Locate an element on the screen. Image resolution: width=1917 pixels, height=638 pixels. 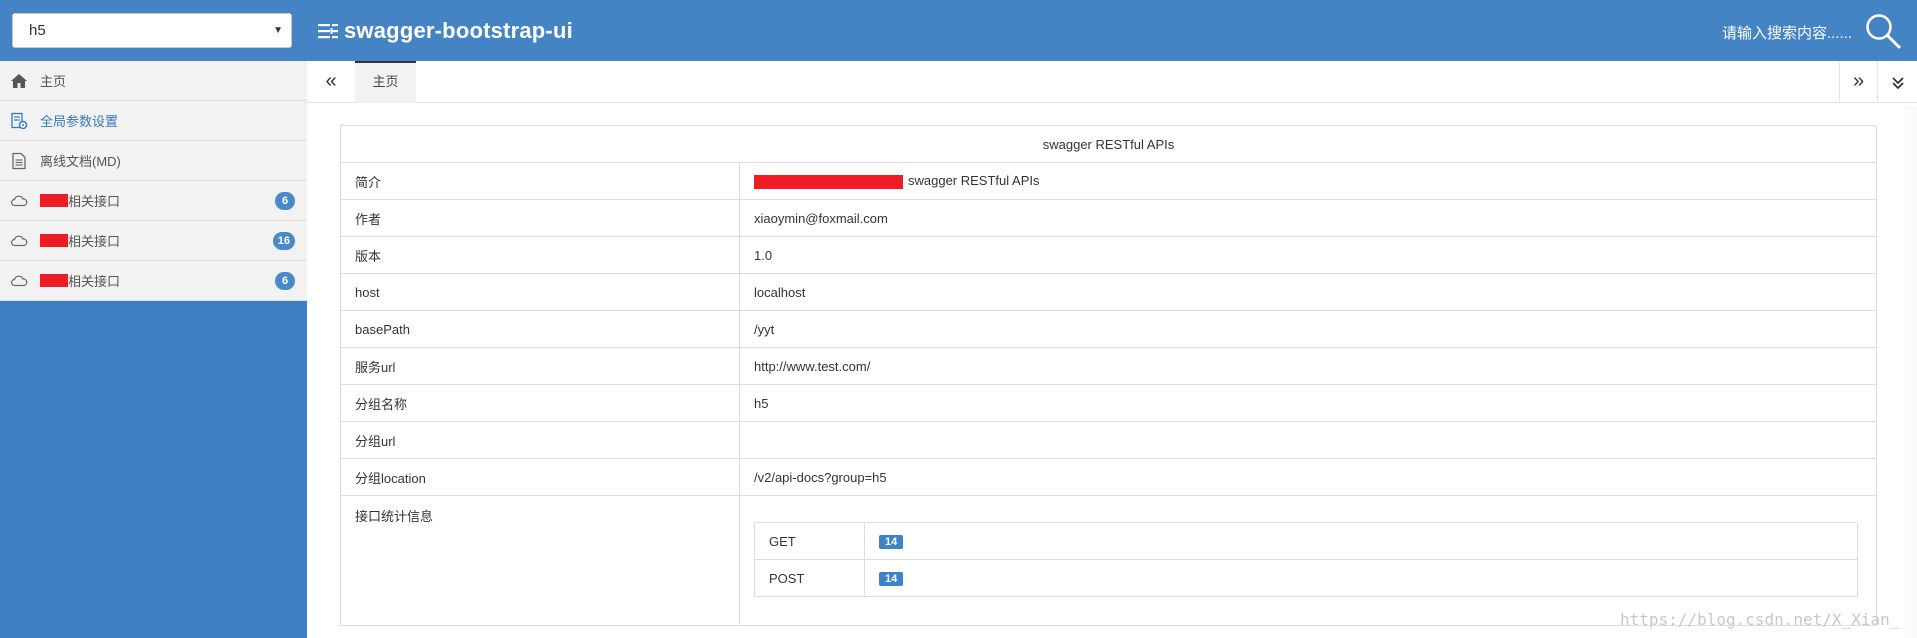
tab-menu-button is located at coordinates (1897, 82).